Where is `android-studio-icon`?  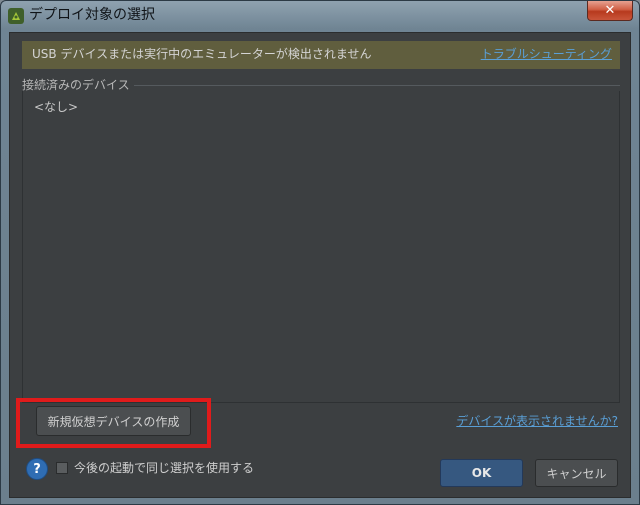 android-studio-icon is located at coordinates (16, 16).